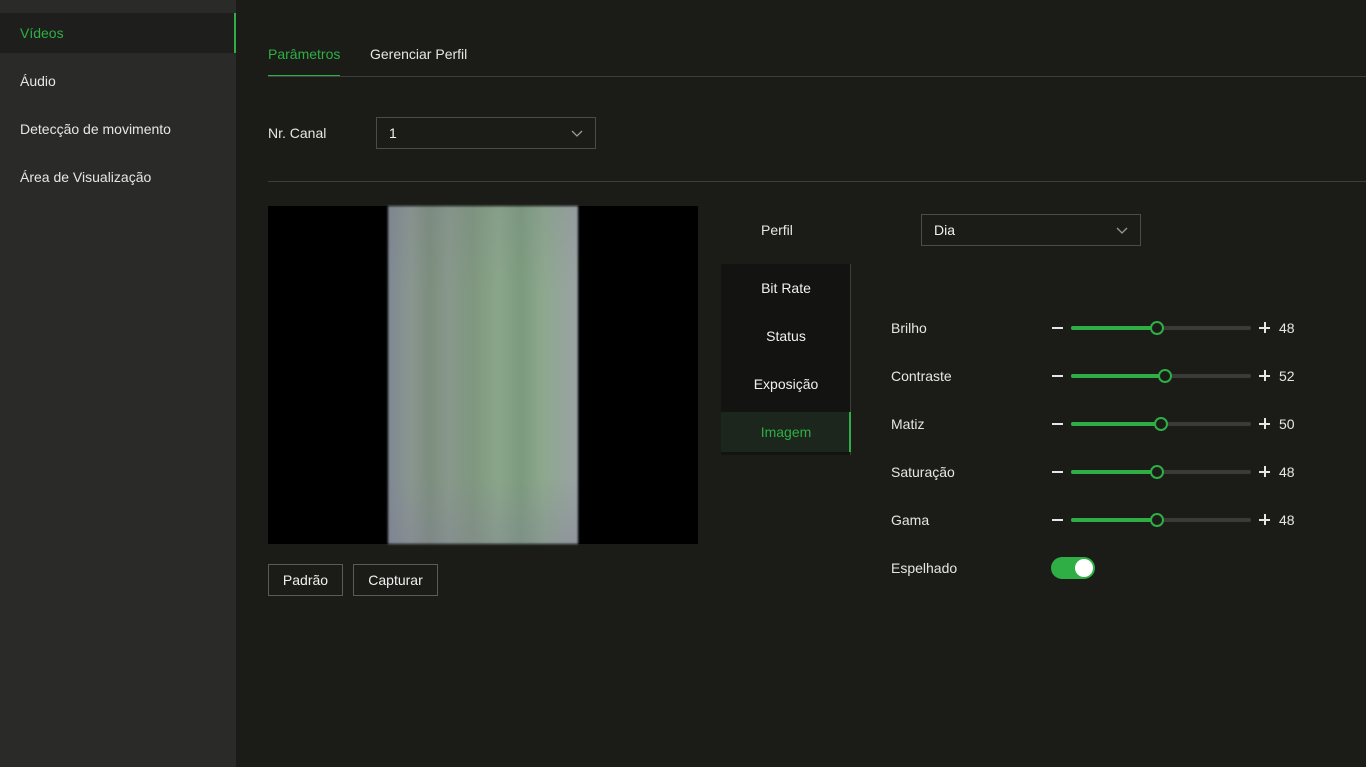  What do you see at coordinates (908, 424) in the screenshot?
I see `slider-label: Matiz` at bounding box center [908, 424].